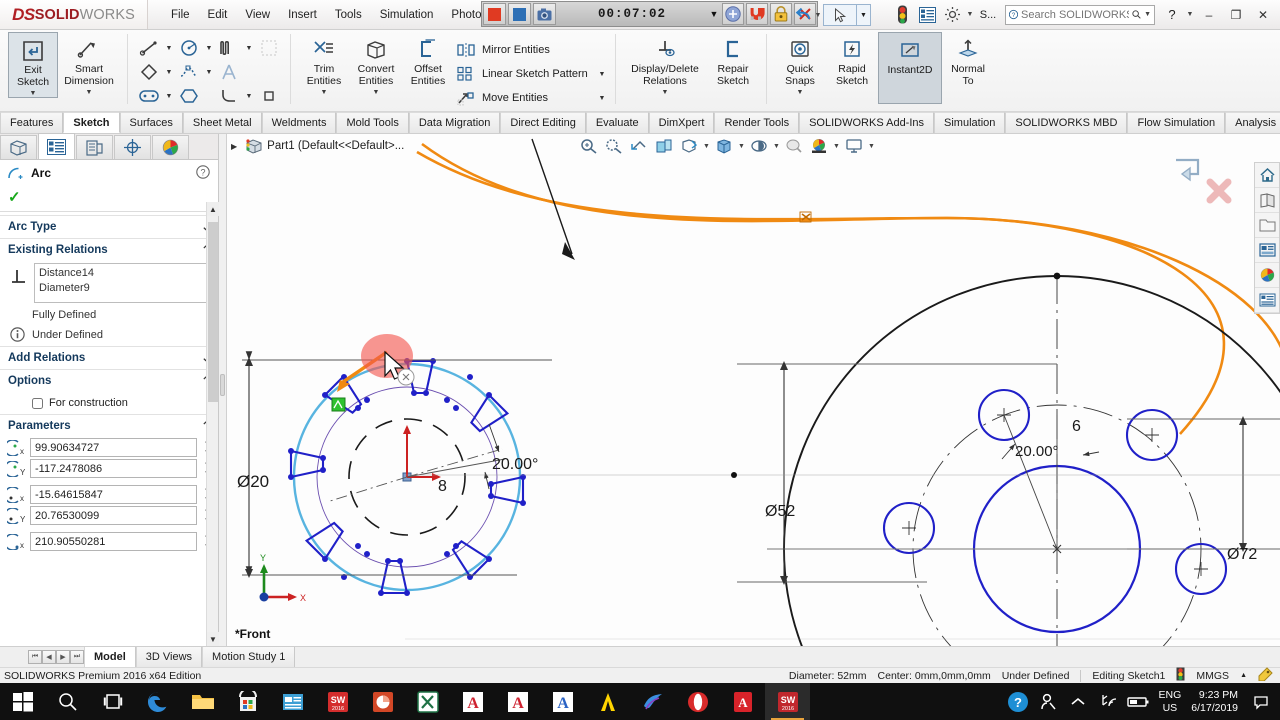  What do you see at coordinates (614, 146) in the screenshot?
I see `zoom-to-area-icon` at bounding box center [614, 146].